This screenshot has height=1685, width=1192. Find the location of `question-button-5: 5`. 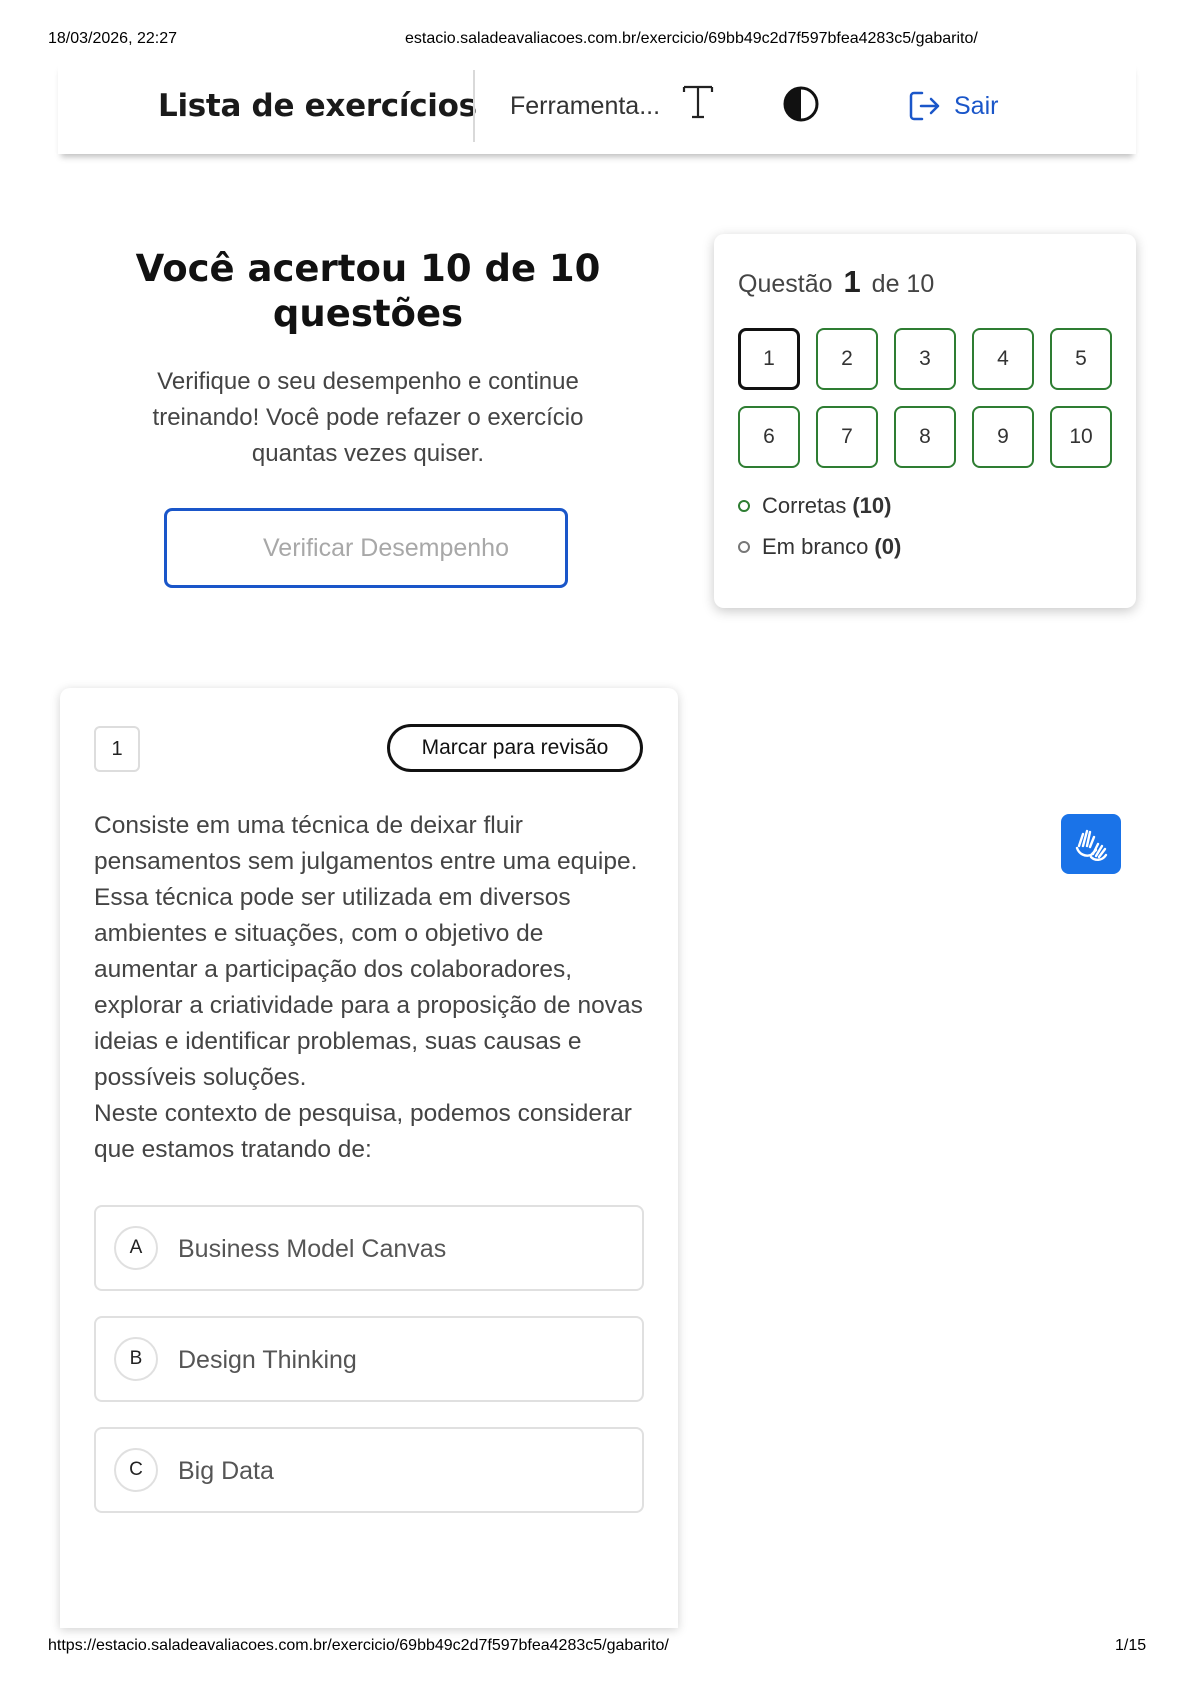

question-button-5: 5 is located at coordinates (1081, 359).